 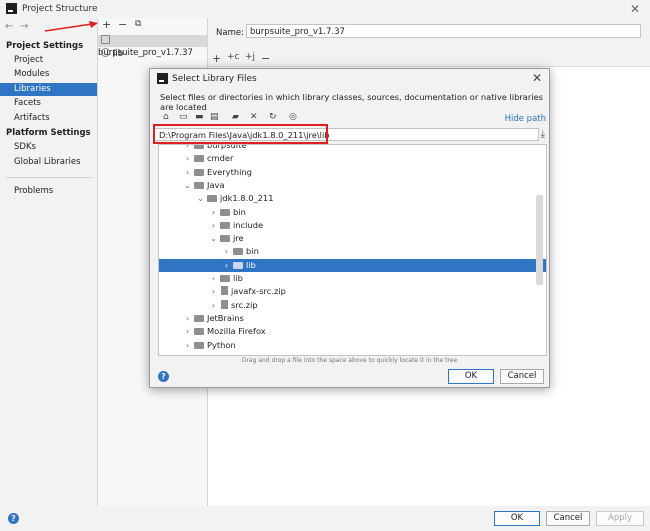 I want to click on remove-root-button: −, so click(x=265, y=58).